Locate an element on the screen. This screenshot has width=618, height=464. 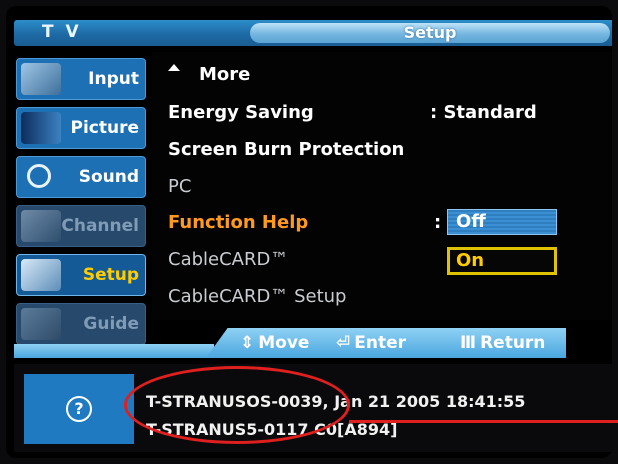
nav-return: Ⅲ Return is located at coordinates (502, 343).